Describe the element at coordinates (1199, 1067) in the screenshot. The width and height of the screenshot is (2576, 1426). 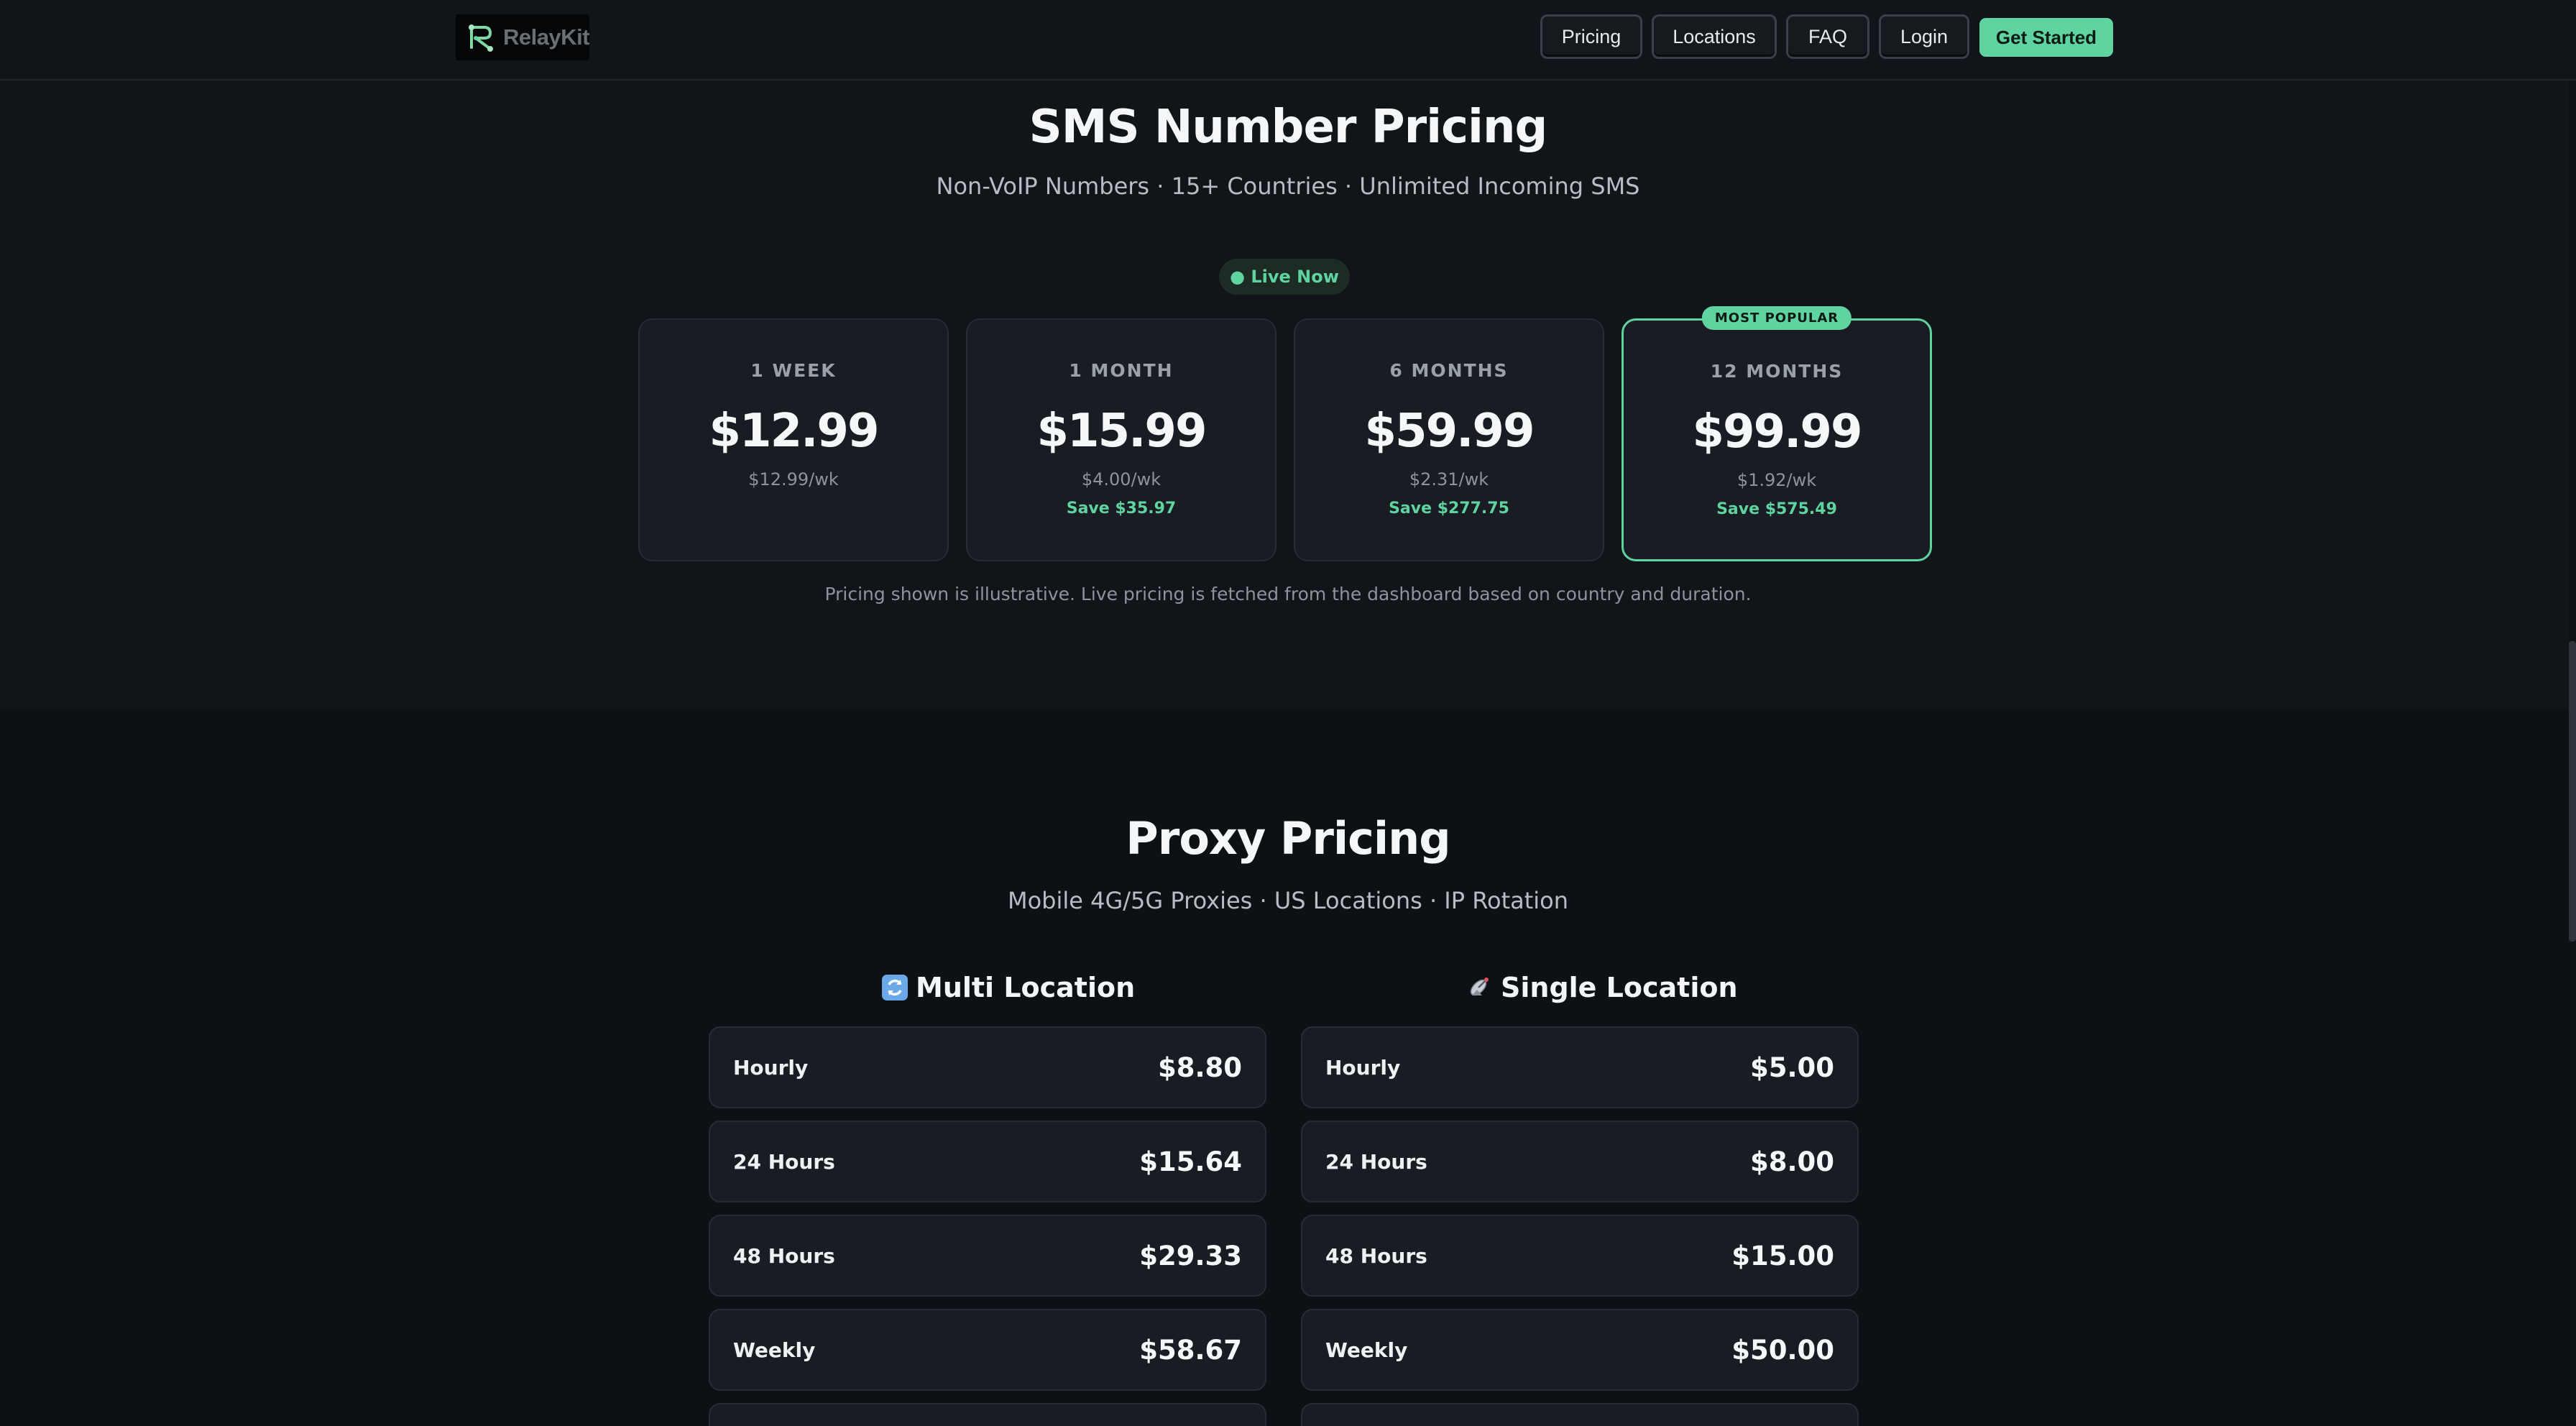
I see `duration-price: $8.80` at that location.